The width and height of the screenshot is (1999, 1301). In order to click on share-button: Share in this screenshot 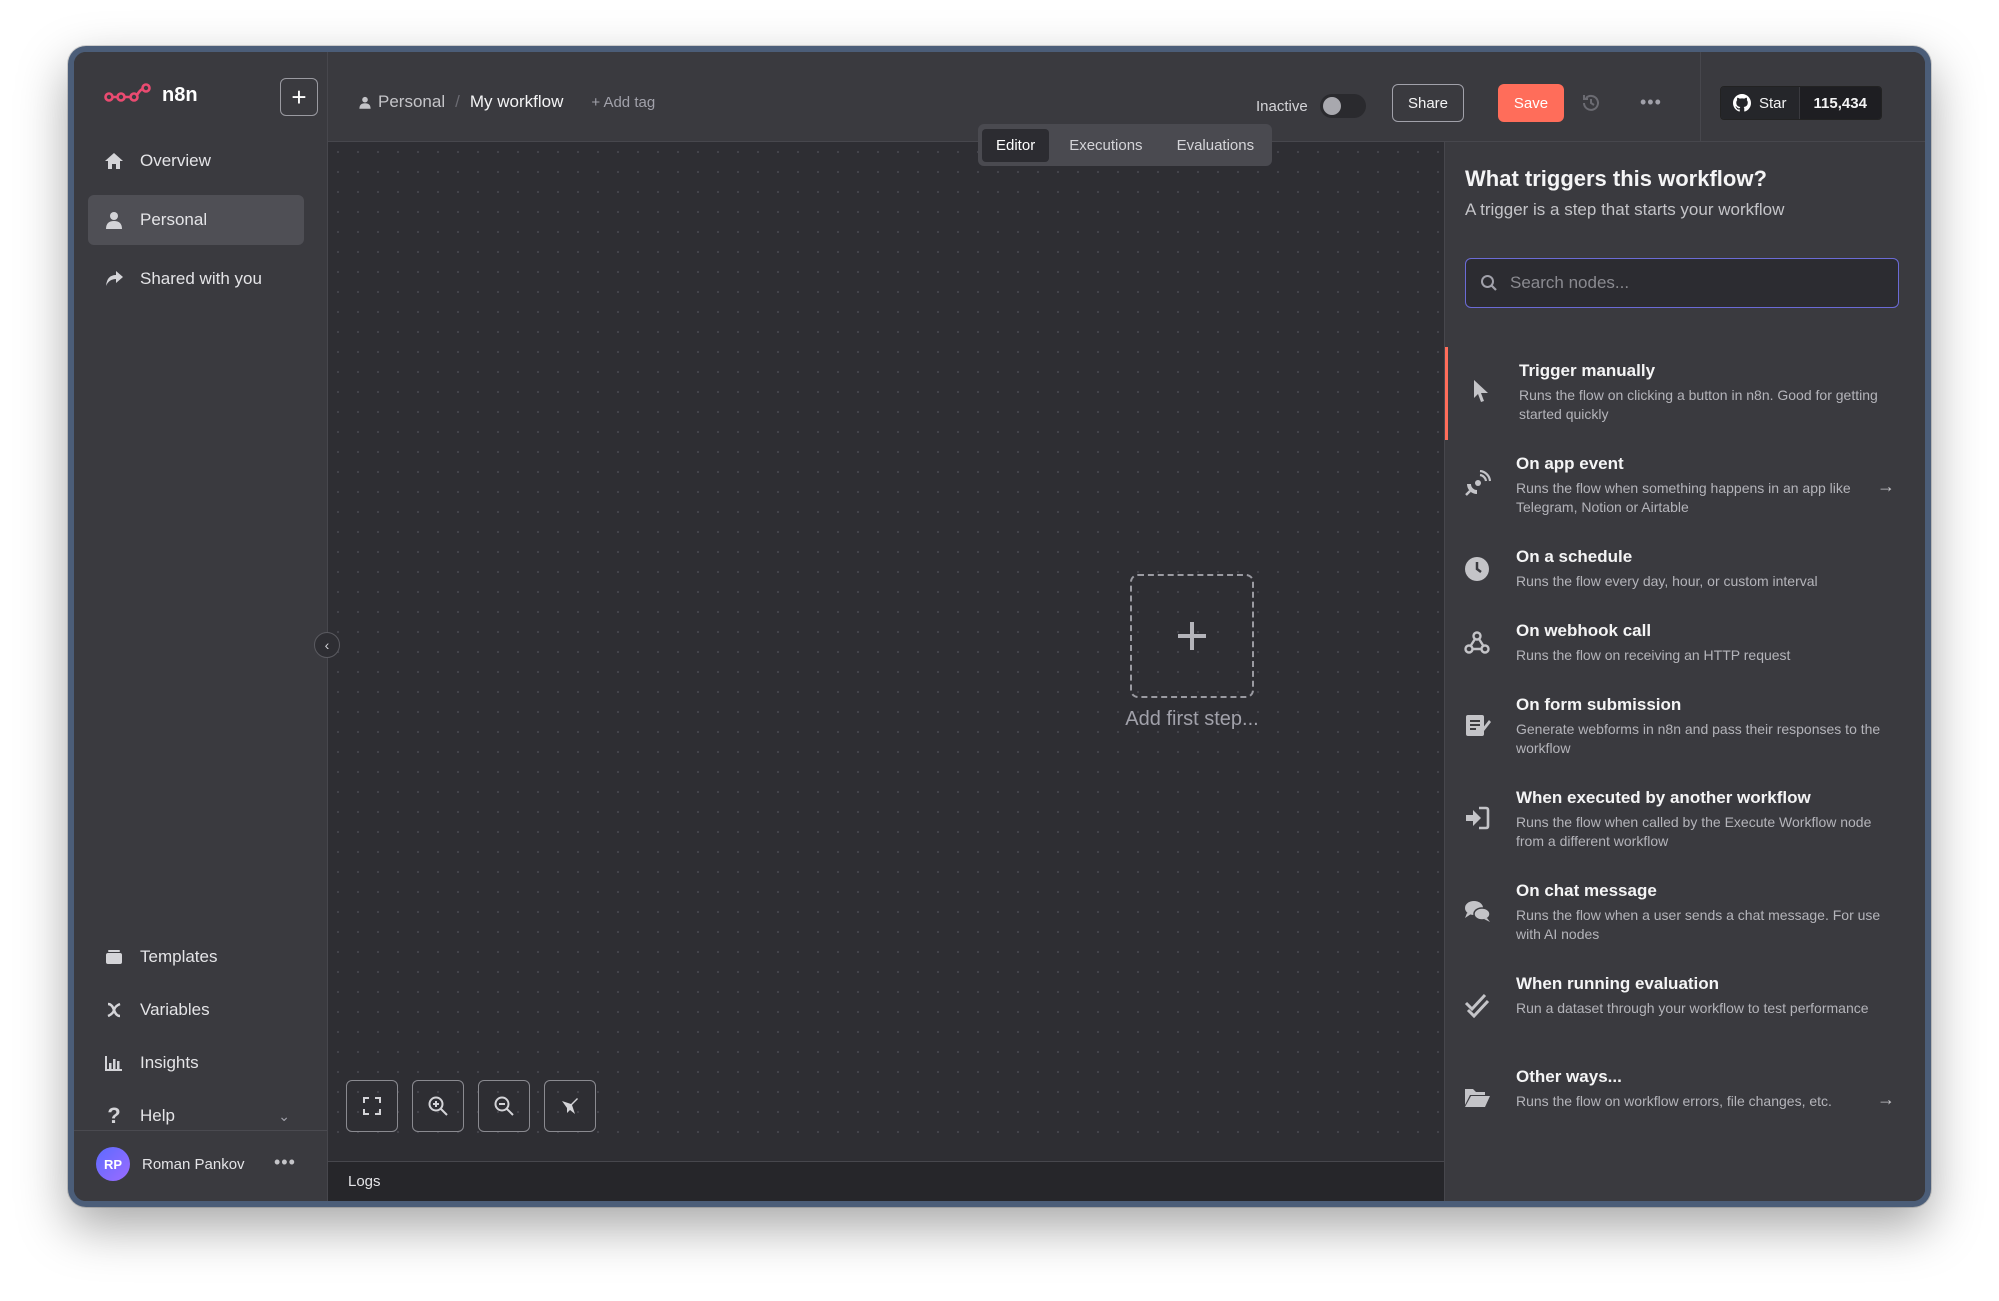, I will do `click(1428, 103)`.